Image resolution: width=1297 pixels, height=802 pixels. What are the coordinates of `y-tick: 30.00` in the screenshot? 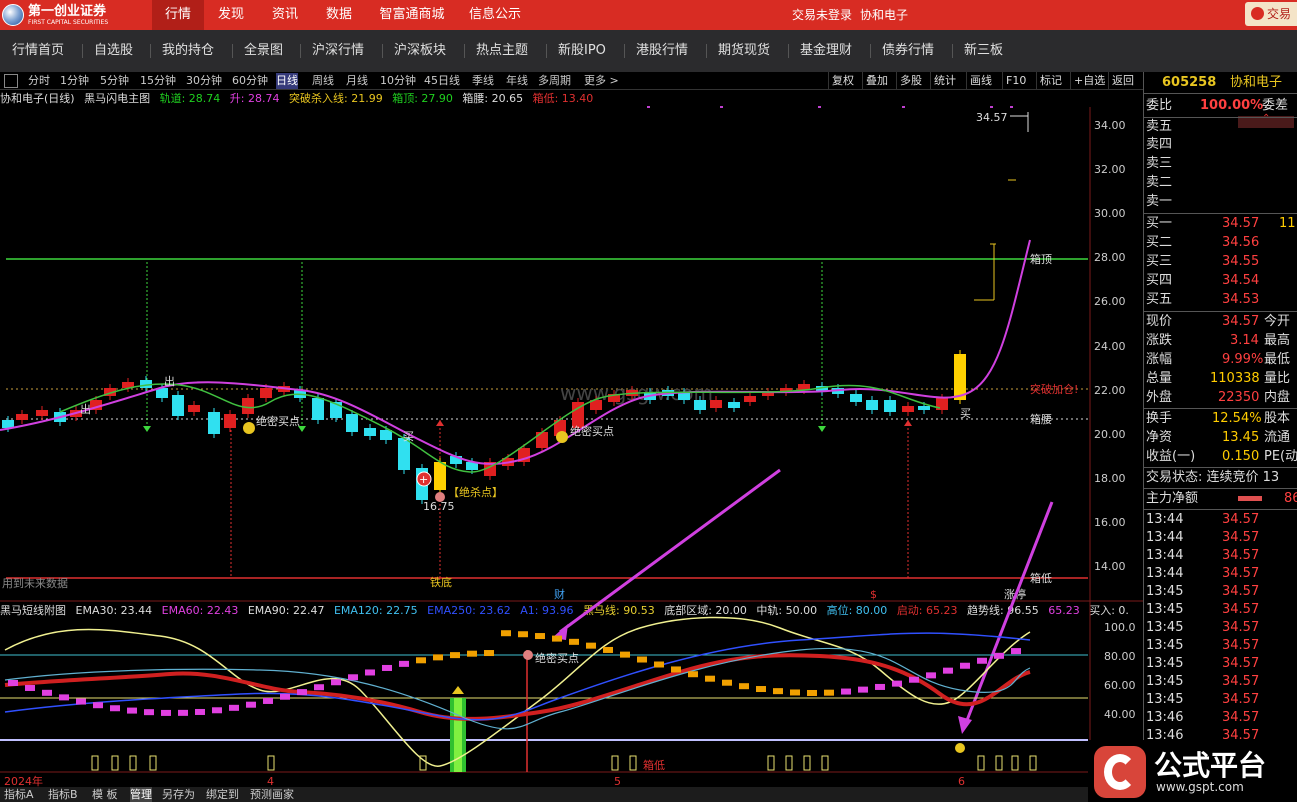 It's located at (1110, 213).